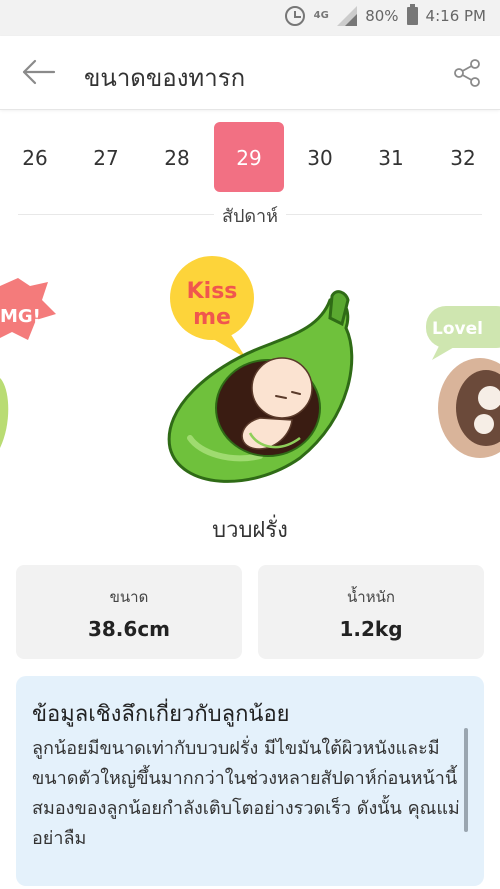 This screenshot has height=889, width=500. What do you see at coordinates (371, 597) in the screenshot?
I see `weight-label: น้ำหนัก` at bounding box center [371, 597].